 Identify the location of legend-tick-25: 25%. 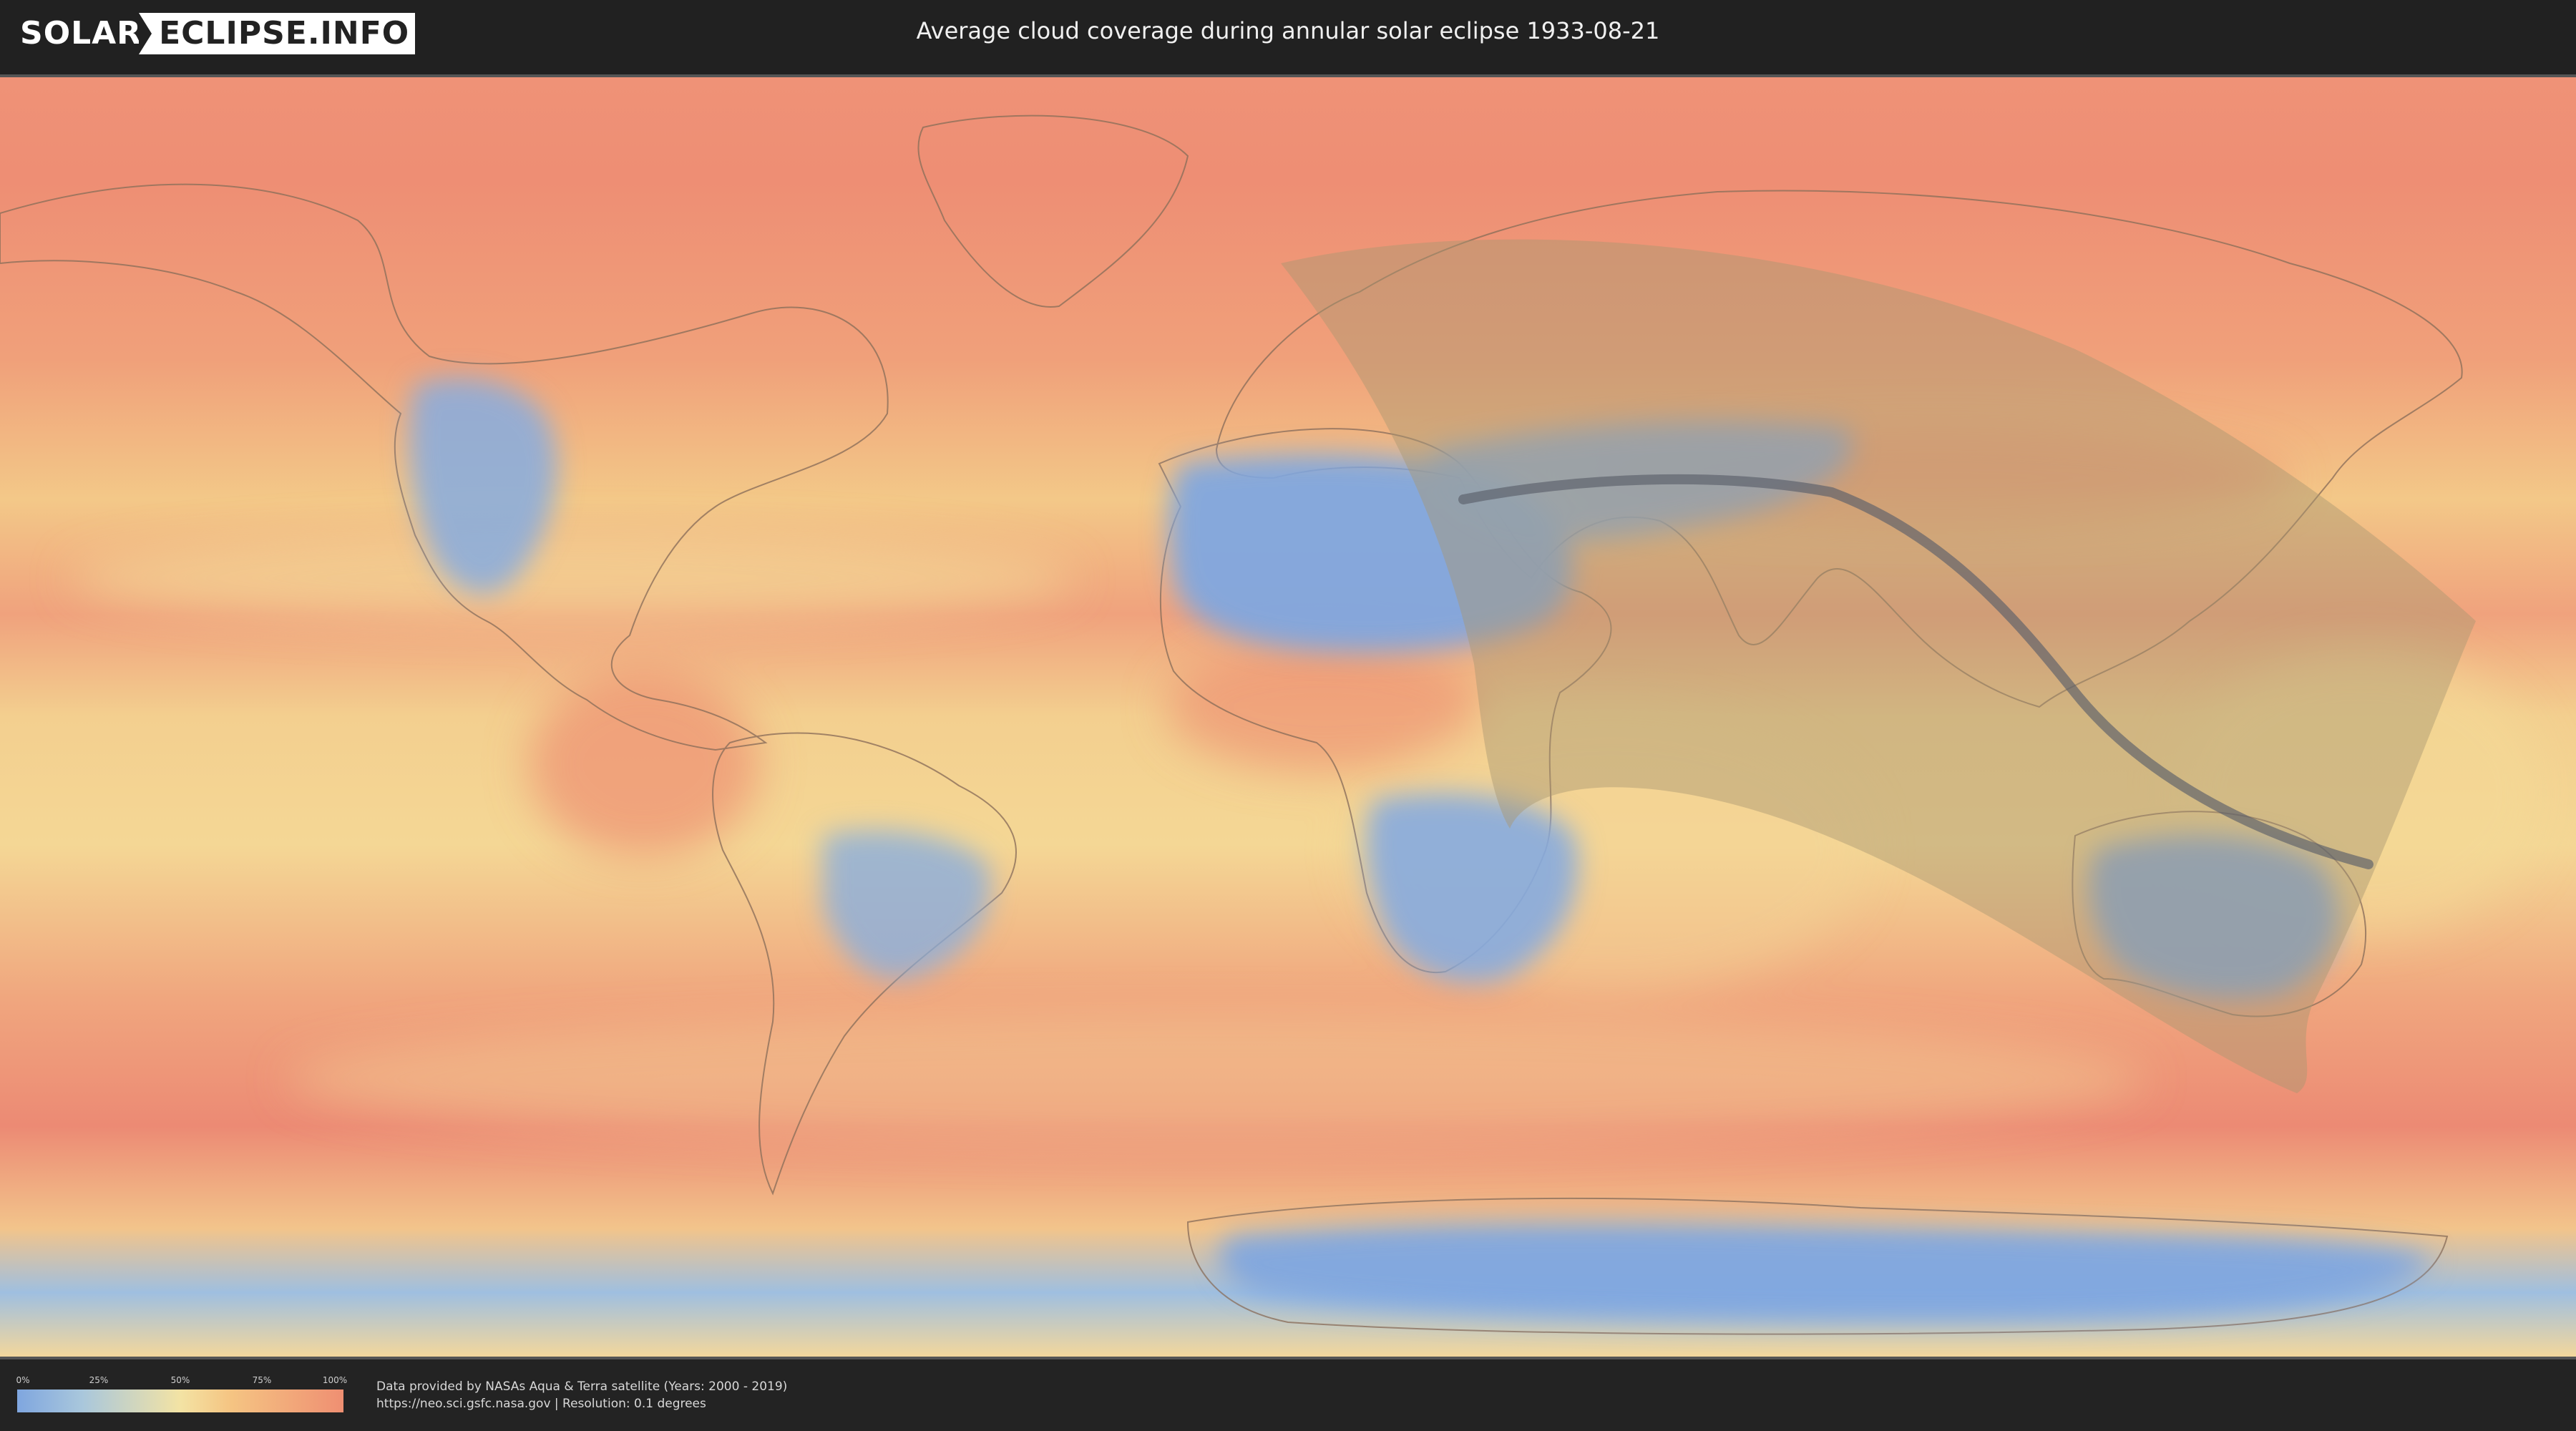
(99, 1380).